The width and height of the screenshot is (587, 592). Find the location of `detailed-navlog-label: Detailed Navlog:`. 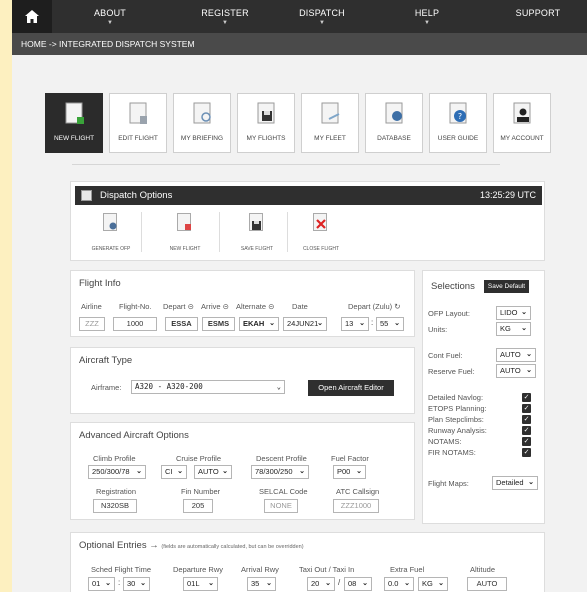

detailed-navlog-label: Detailed Navlog: is located at coordinates (456, 397).